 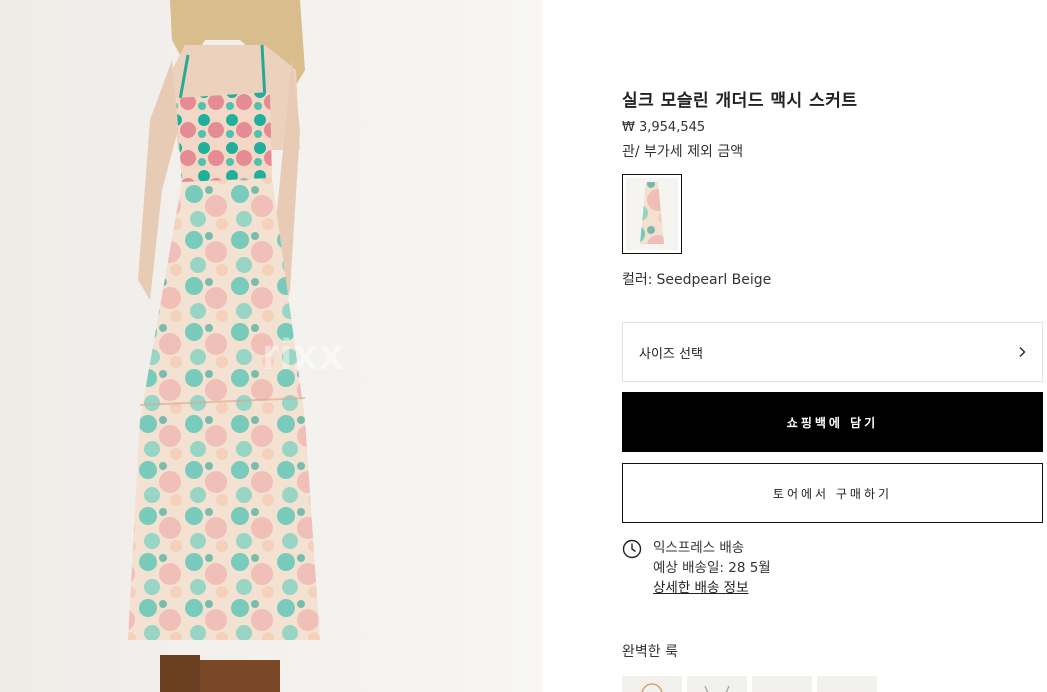 What do you see at coordinates (637, 280) in the screenshot?
I see `color-label: 컬러:` at bounding box center [637, 280].